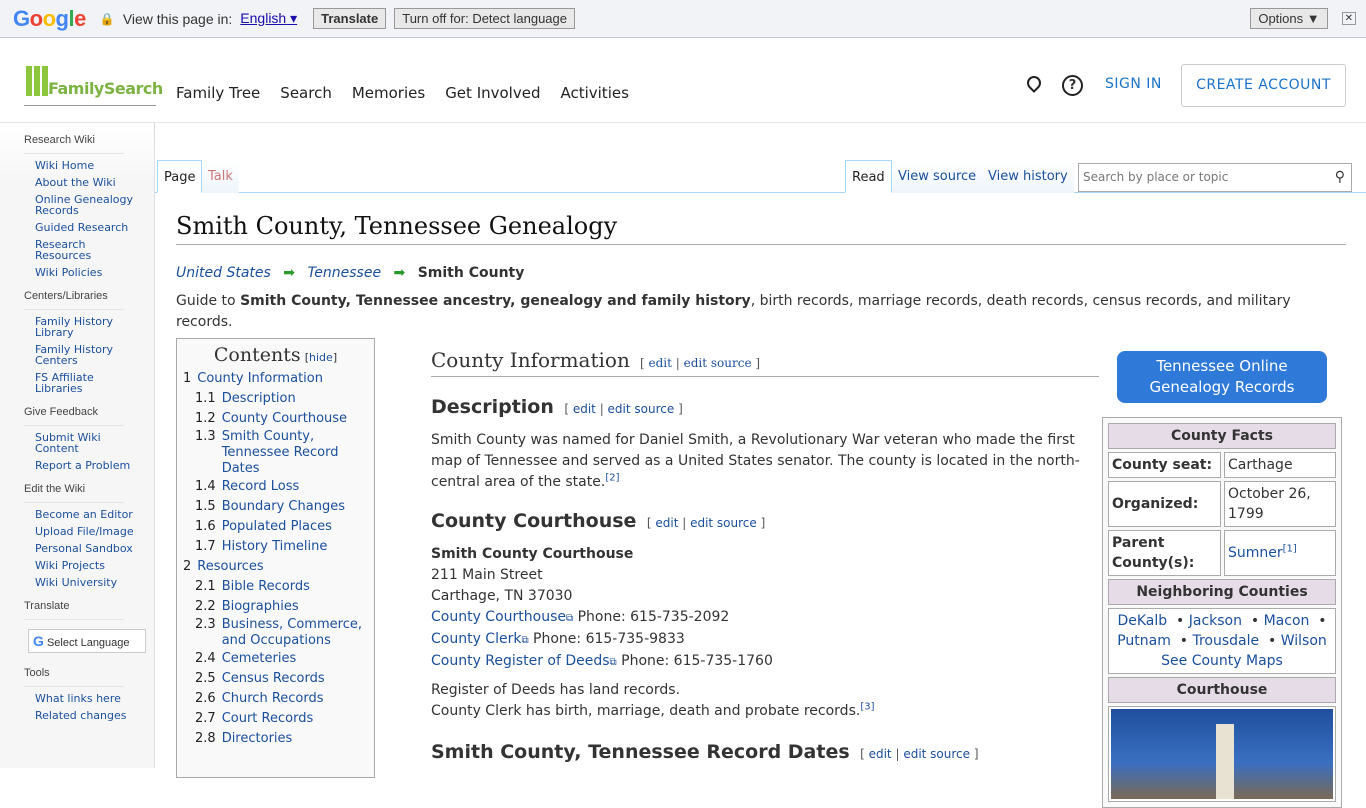 This screenshot has width=1366, height=808. Describe the element at coordinates (275, 719) in the screenshot. I see `toc-item: 2.7 Court Records` at that location.